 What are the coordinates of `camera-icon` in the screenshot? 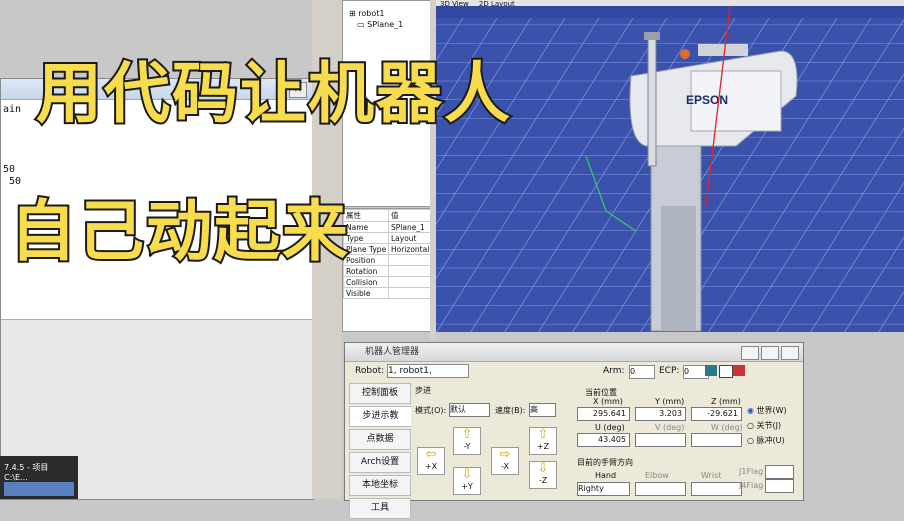 It's located at (711, 370).